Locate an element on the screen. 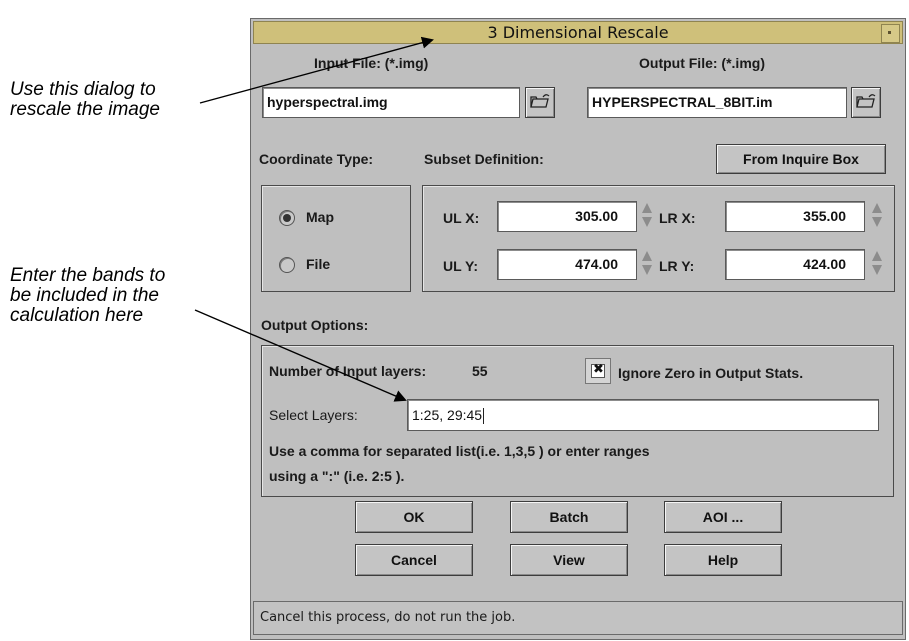 The width and height of the screenshot is (909, 641). lrx-field: 355.00 is located at coordinates (795, 216).